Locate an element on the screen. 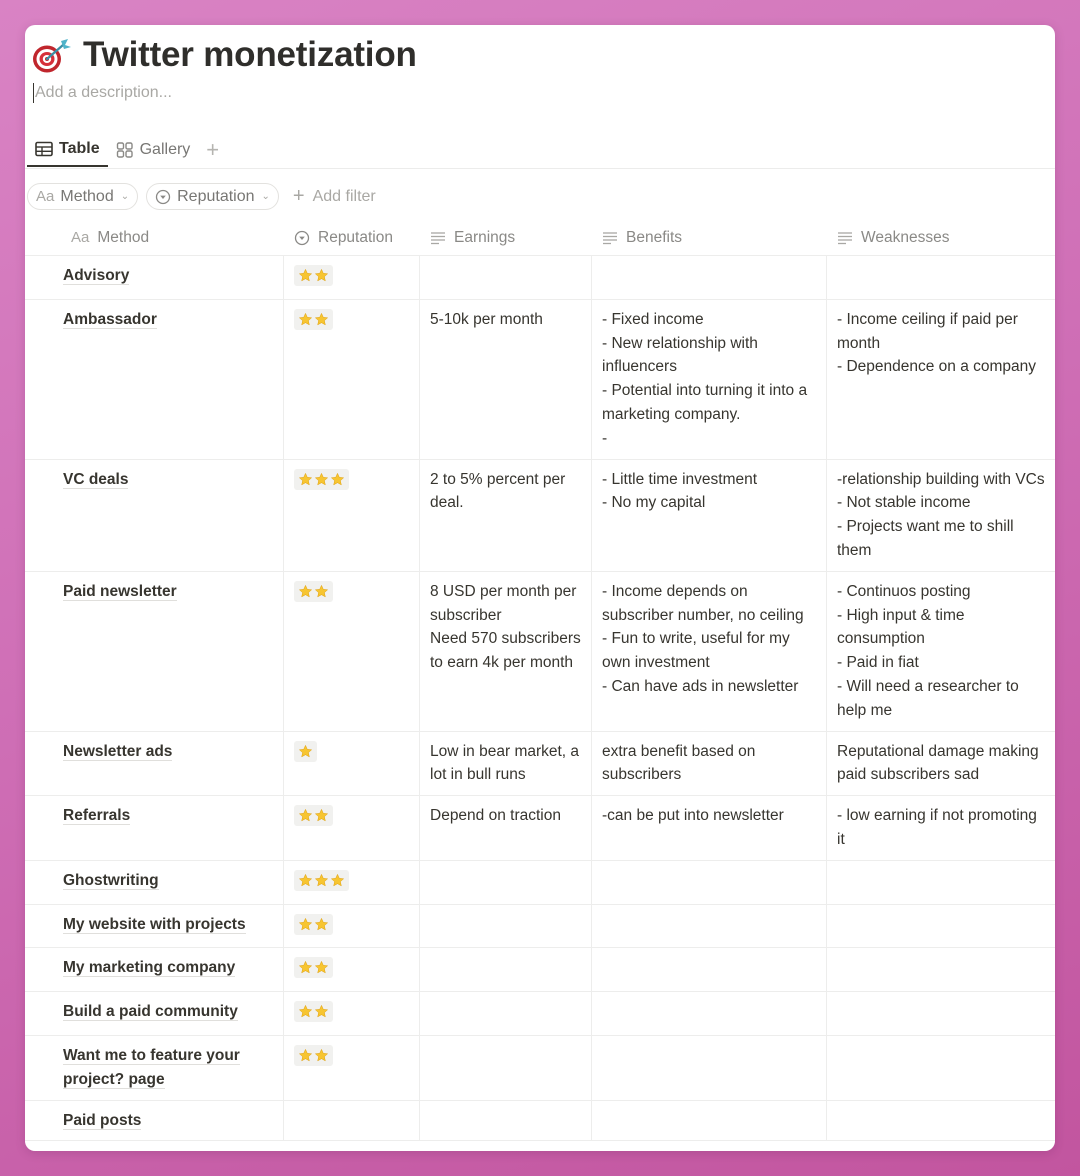 Image resolution: width=1080 pixels, height=1176 pixels. table-row: Want me to feature your project? page is located at coordinates (540, 1068).